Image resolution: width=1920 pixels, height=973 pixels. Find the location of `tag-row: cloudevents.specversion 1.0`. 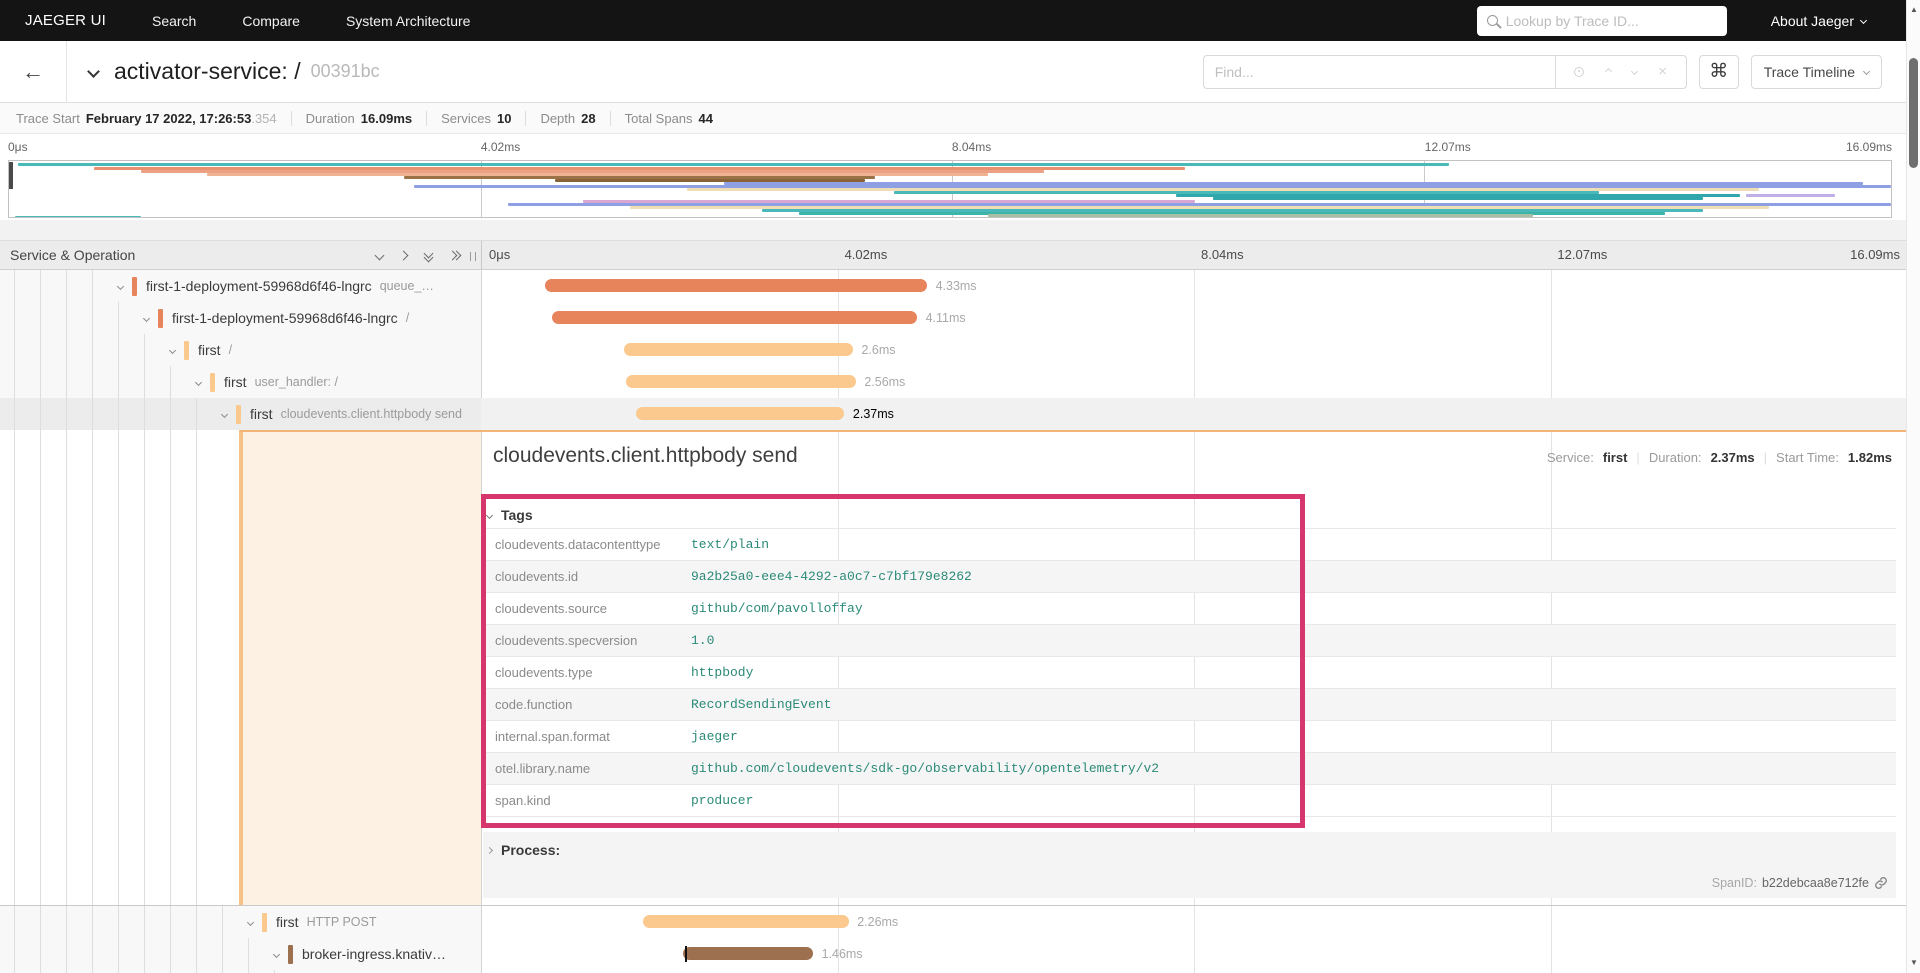

tag-row: cloudevents.specversion 1.0 is located at coordinates (1189, 640).